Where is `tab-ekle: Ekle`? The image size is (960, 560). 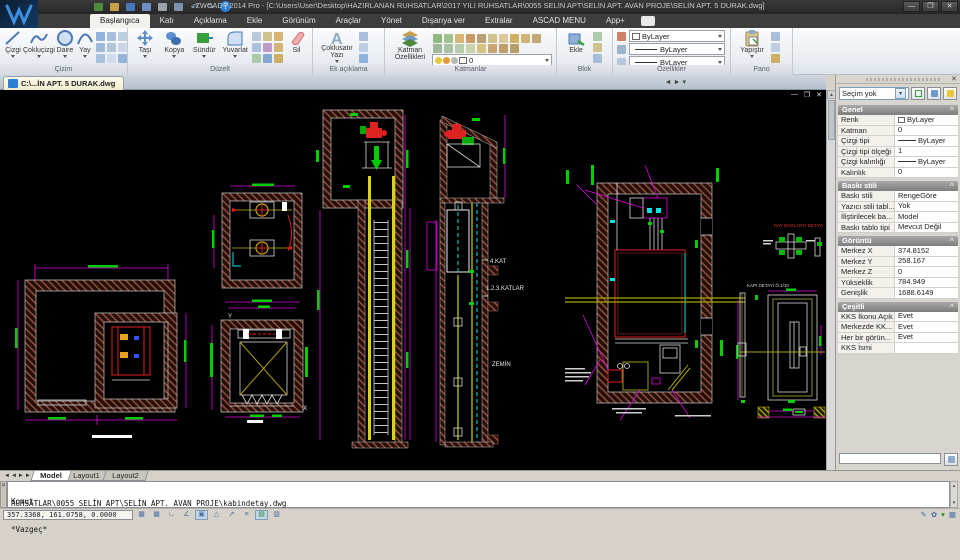
tab-ekle: Ekle is located at coordinates (255, 21).